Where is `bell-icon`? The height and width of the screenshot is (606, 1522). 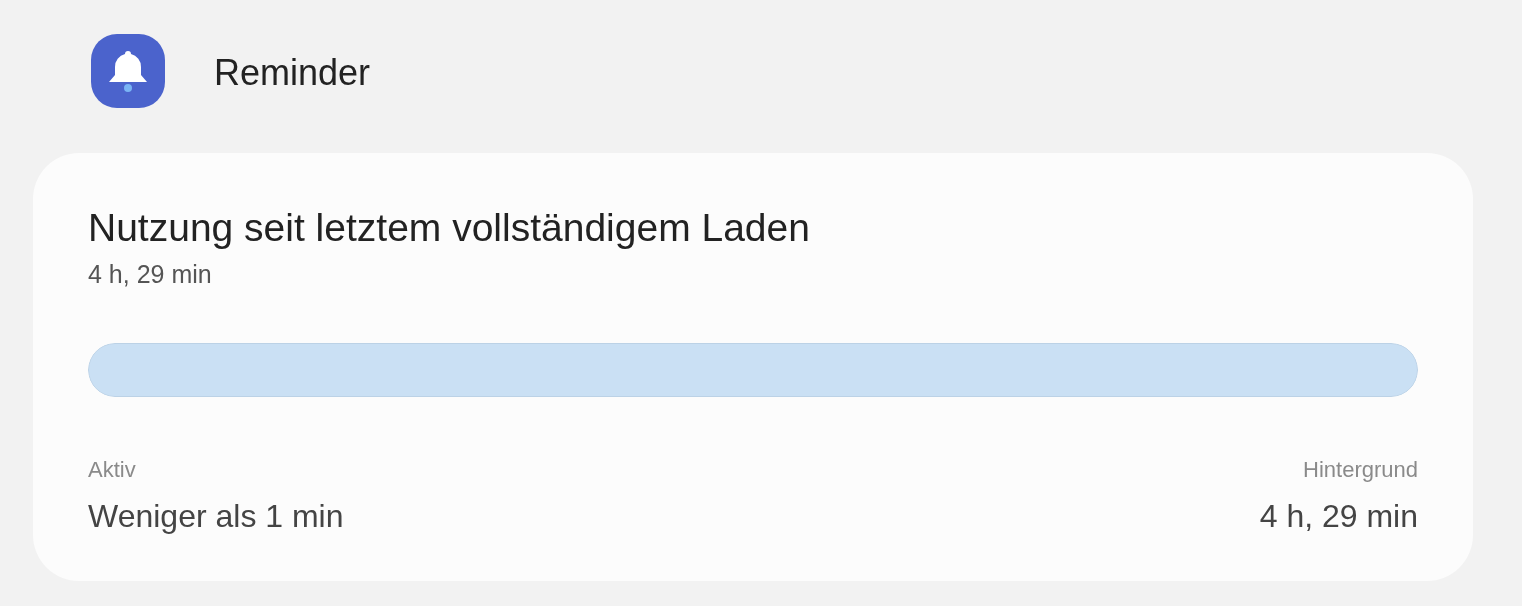 bell-icon is located at coordinates (128, 71).